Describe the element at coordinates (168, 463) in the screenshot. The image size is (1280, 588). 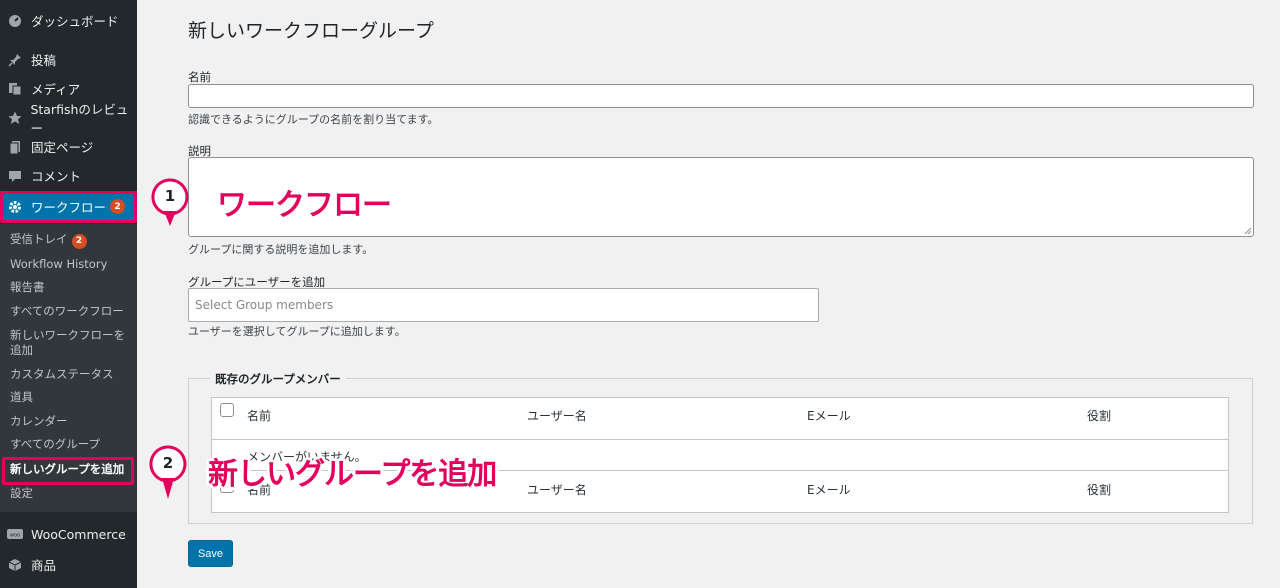
I see `step-2-number: 2` at that location.